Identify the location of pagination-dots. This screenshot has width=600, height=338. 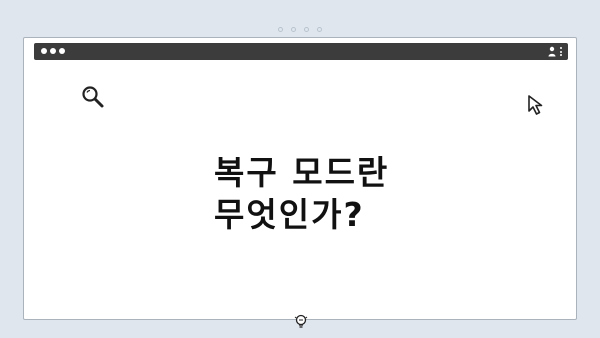
(300, 29).